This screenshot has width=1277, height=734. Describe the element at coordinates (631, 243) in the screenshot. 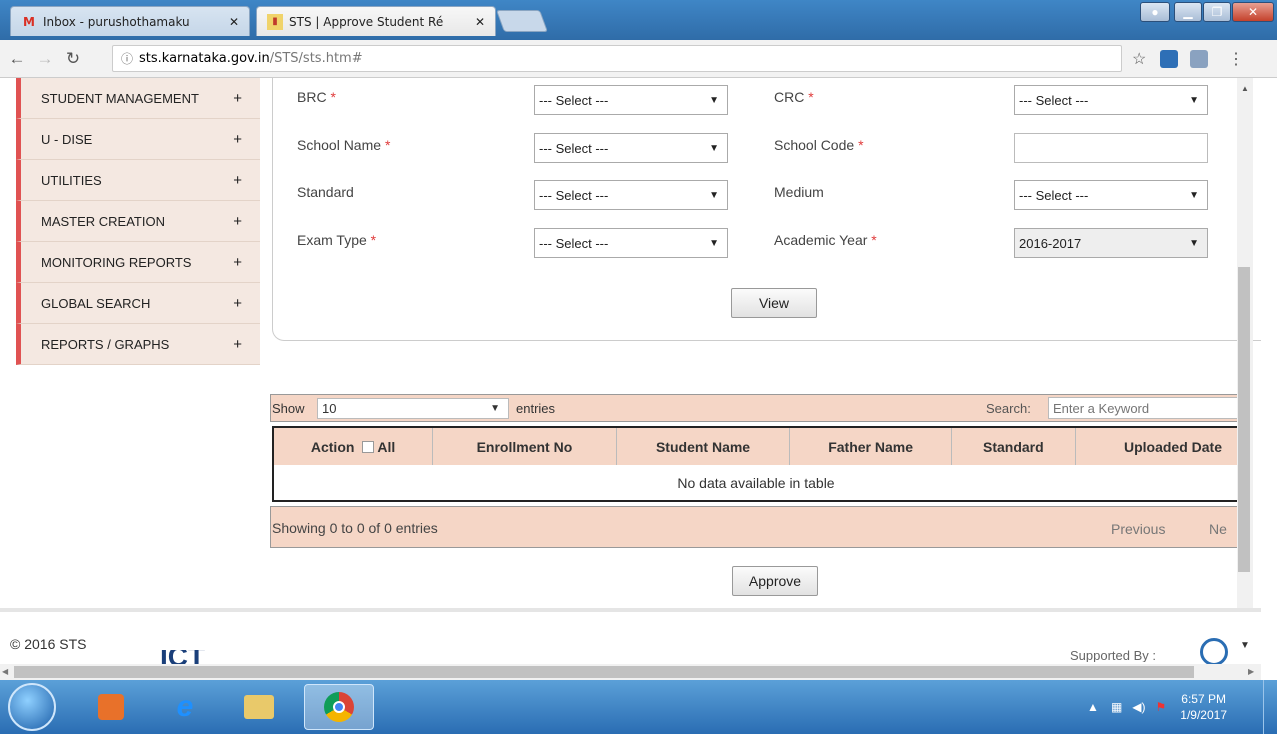

I see `exam-type-select: --- Select --- ▼` at that location.